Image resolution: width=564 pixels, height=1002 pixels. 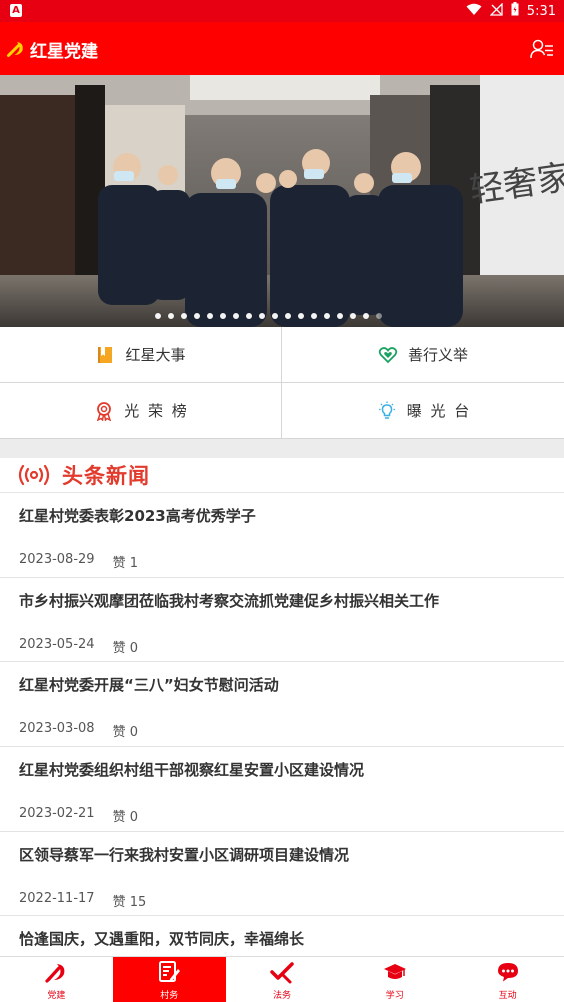 I want to click on news-title: 红星村党委表彰2023高考优秀学子, so click(x=137, y=516).